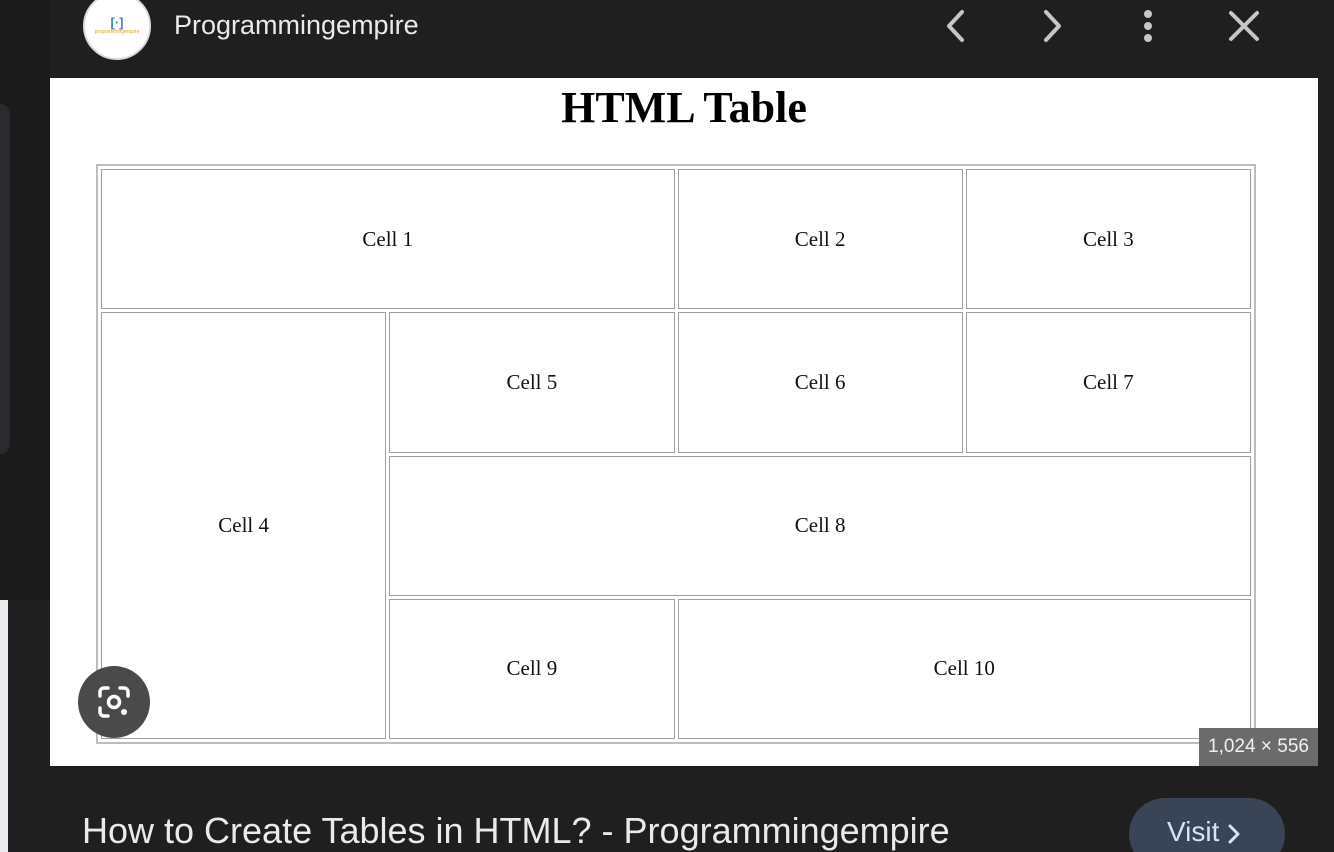  Describe the element at coordinates (244, 525) in the screenshot. I see `table-cell: Cell 4` at that location.